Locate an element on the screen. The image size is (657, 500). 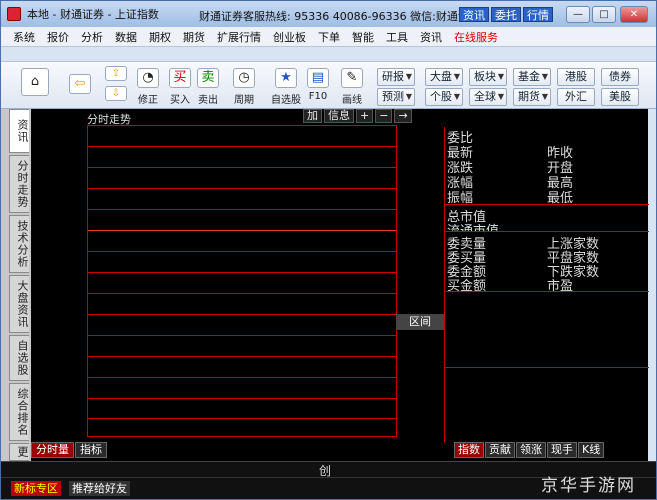
global-dropdown: 全球 ▼ is located at coordinates (488, 97).